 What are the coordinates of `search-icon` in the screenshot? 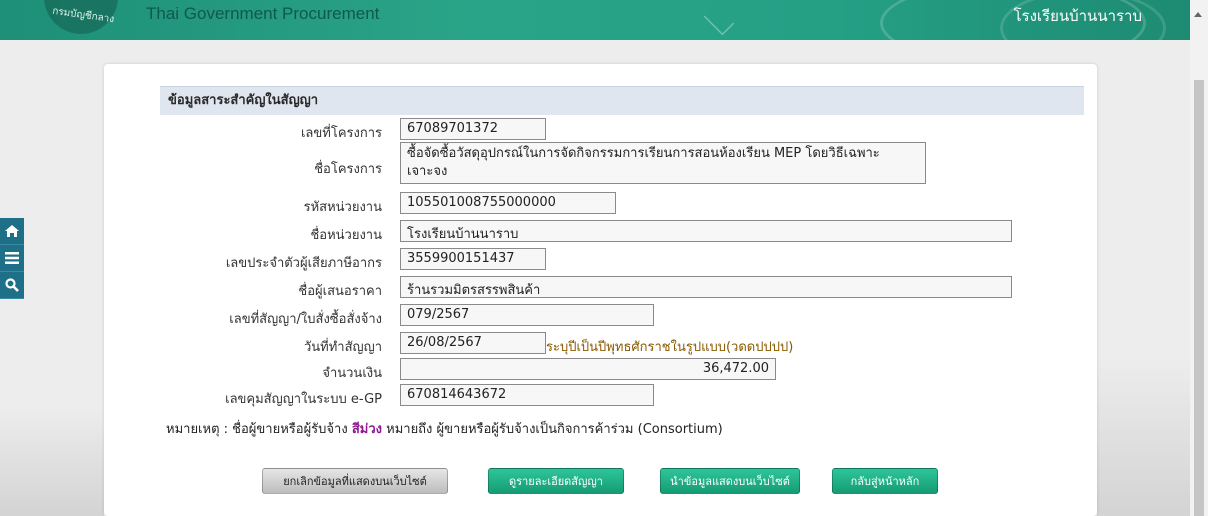 It's located at (12, 285).